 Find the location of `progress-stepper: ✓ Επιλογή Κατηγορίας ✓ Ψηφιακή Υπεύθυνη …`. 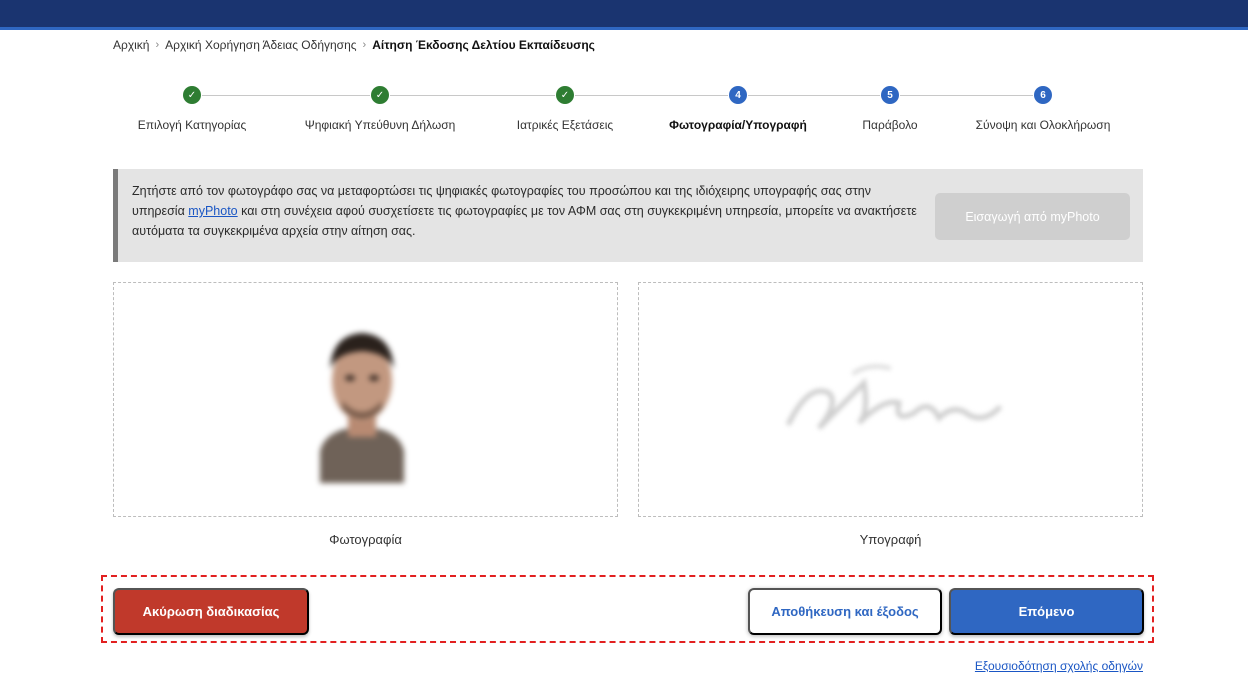

progress-stepper: ✓ Επιλογή Κατηγορίας ✓ Ψηφιακή Υπεύθυνη … is located at coordinates (624, 111).